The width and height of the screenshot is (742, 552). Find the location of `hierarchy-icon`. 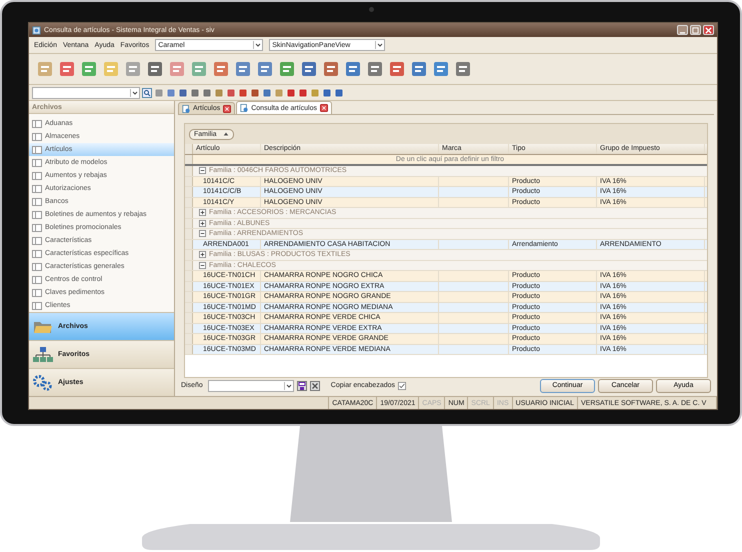

hierarchy-icon is located at coordinates (43, 354).